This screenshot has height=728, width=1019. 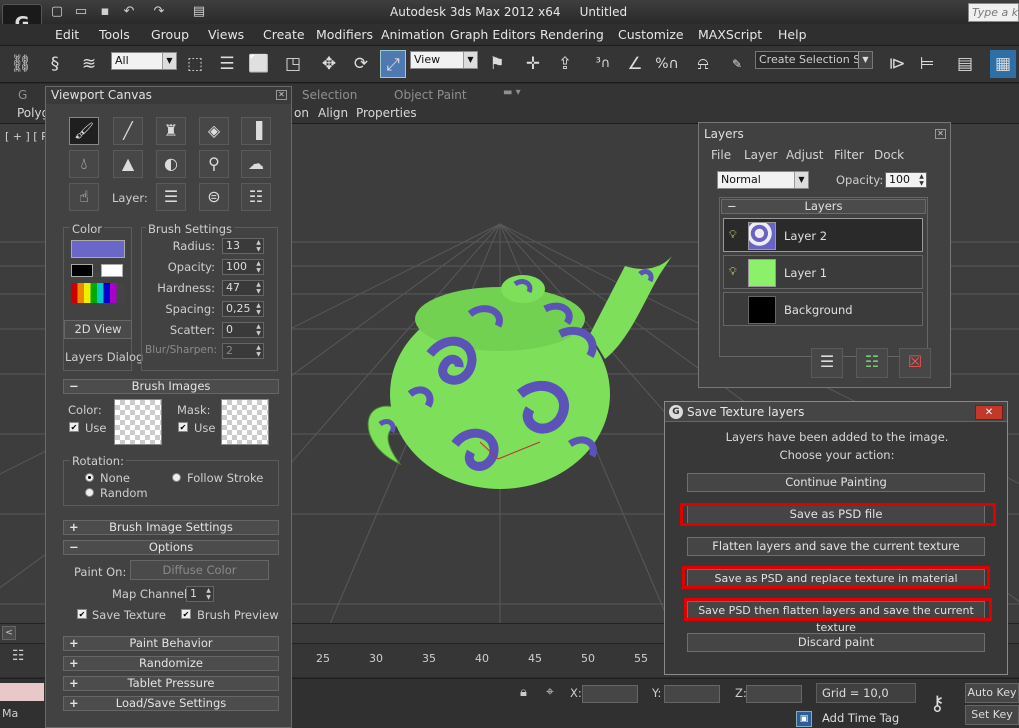 What do you see at coordinates (827, 363) in the screenshot?
I see `new-layer-icon: ☰` at bounding box center [827, 363].